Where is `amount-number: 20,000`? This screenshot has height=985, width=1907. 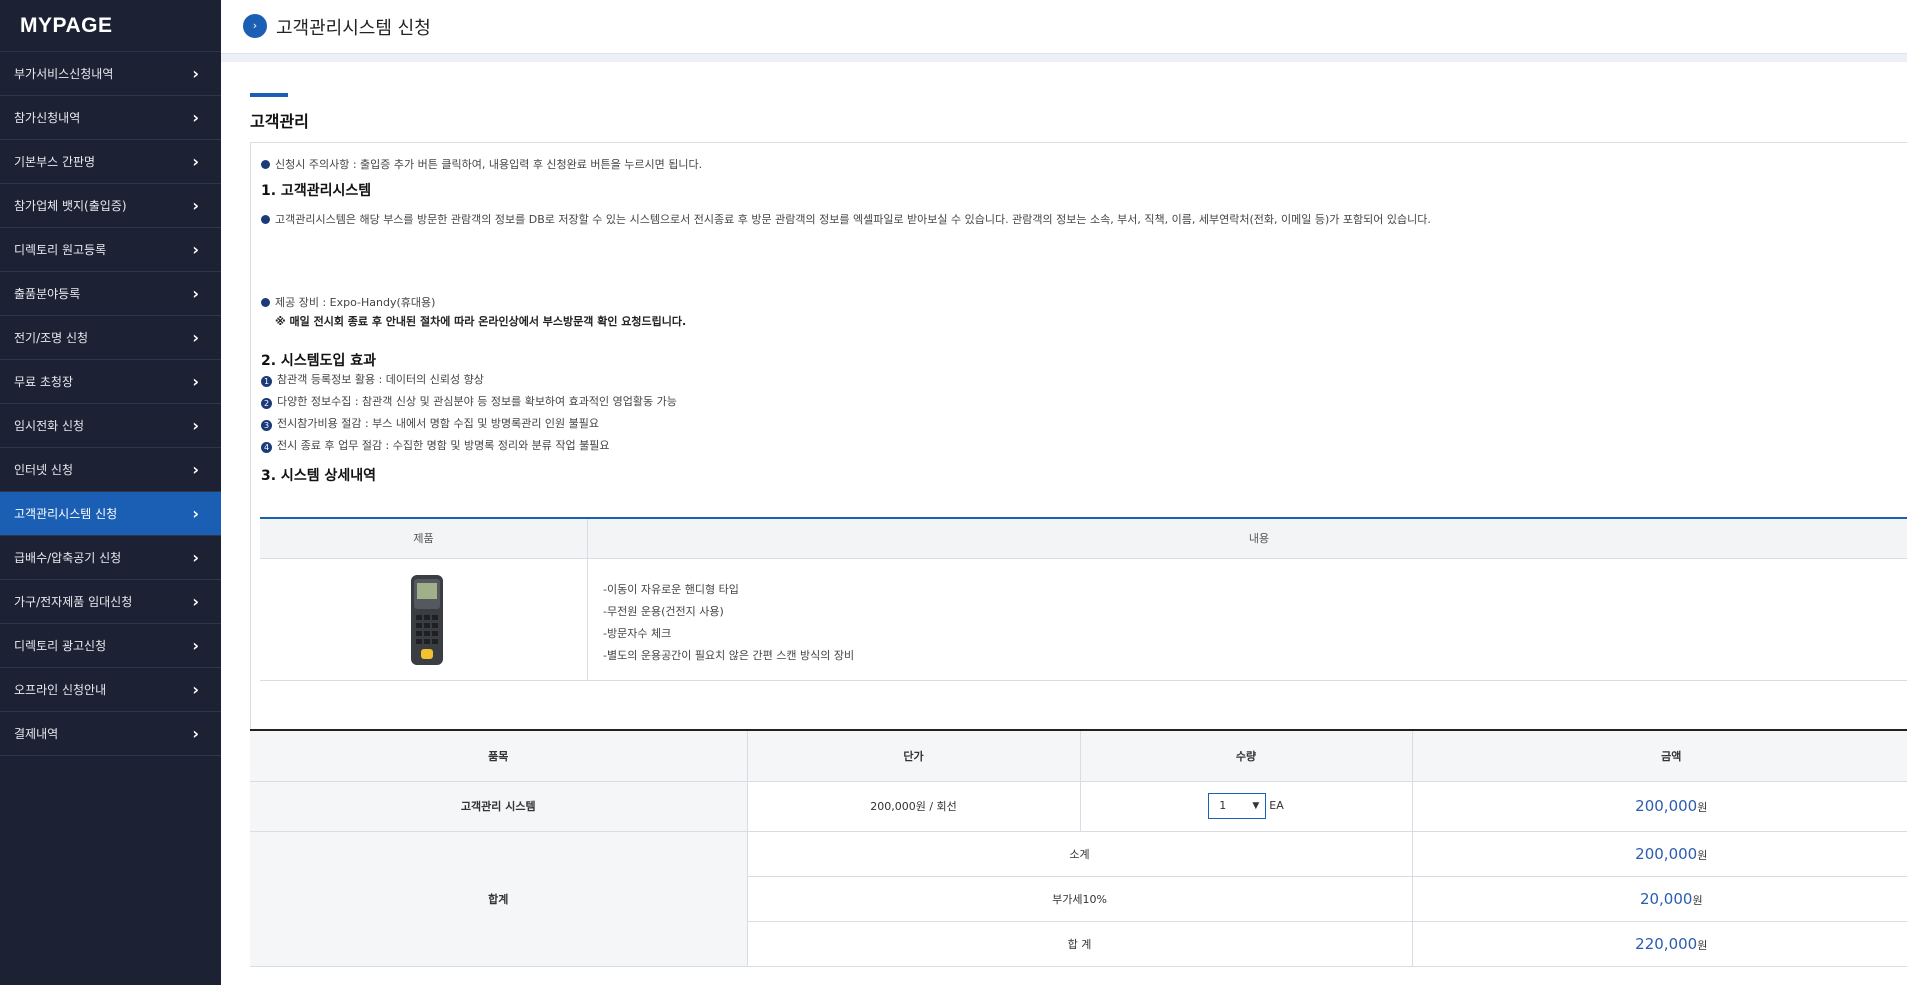 amount-number: 20,000 is located at coordinates (1666, 898).